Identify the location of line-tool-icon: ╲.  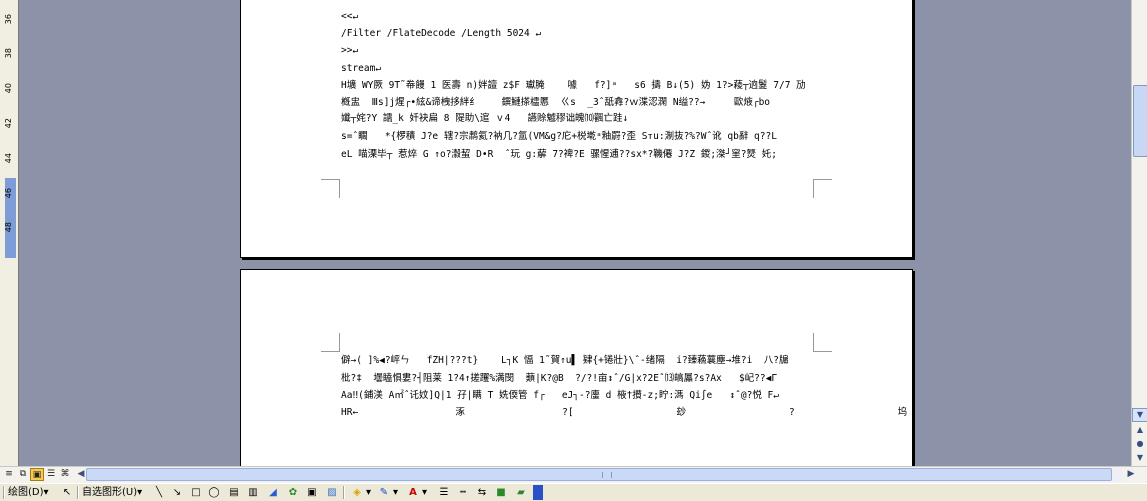
(159, 492).